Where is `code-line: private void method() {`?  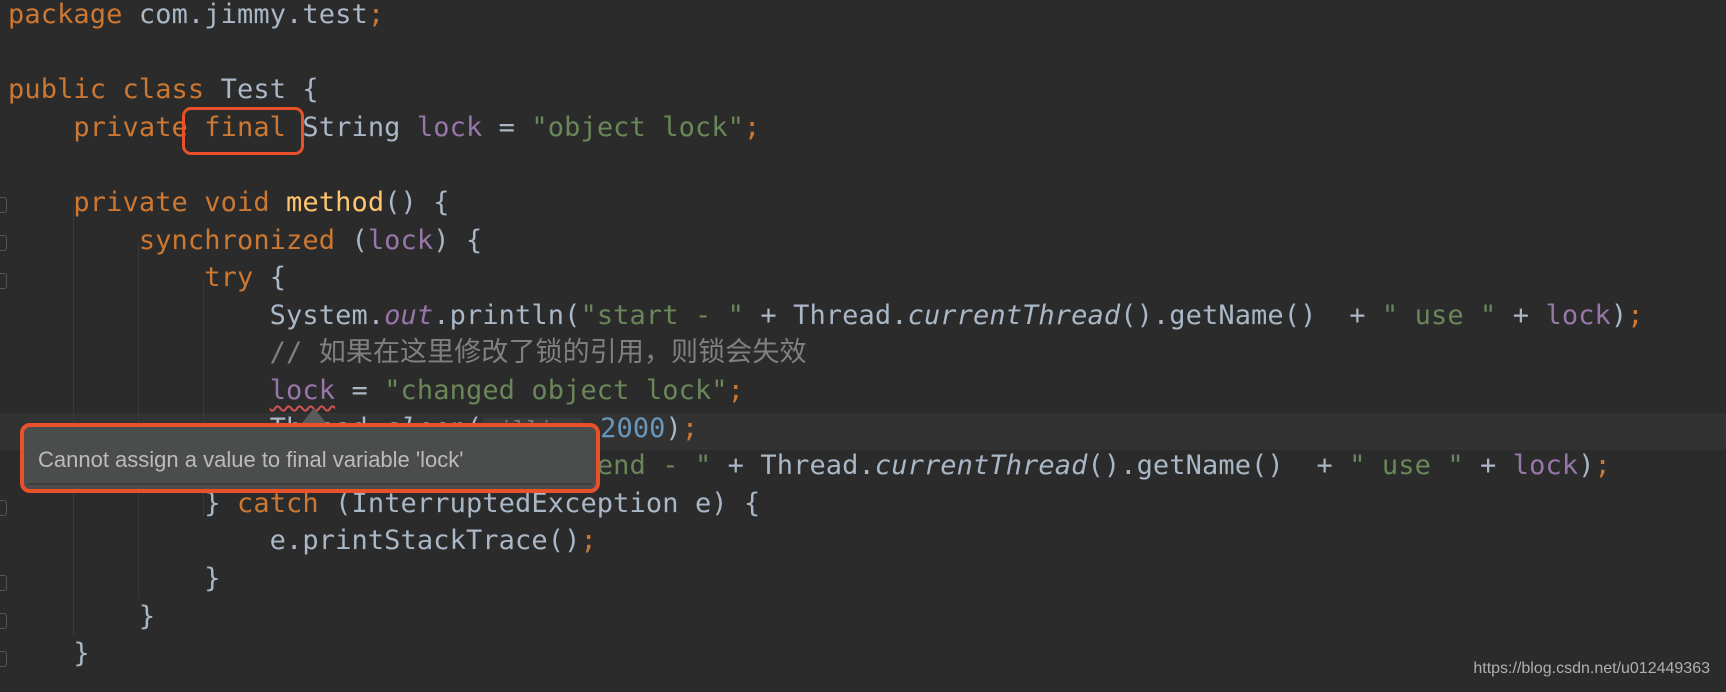 code-line: private void method() { is located at coordinates (229, 203).